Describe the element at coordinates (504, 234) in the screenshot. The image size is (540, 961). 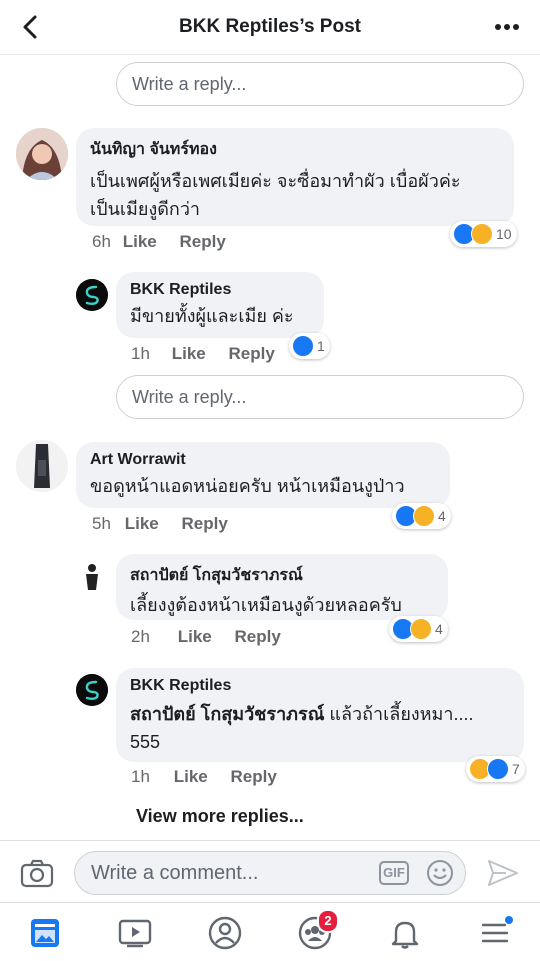
I see `reaction-count: 10` at that location.